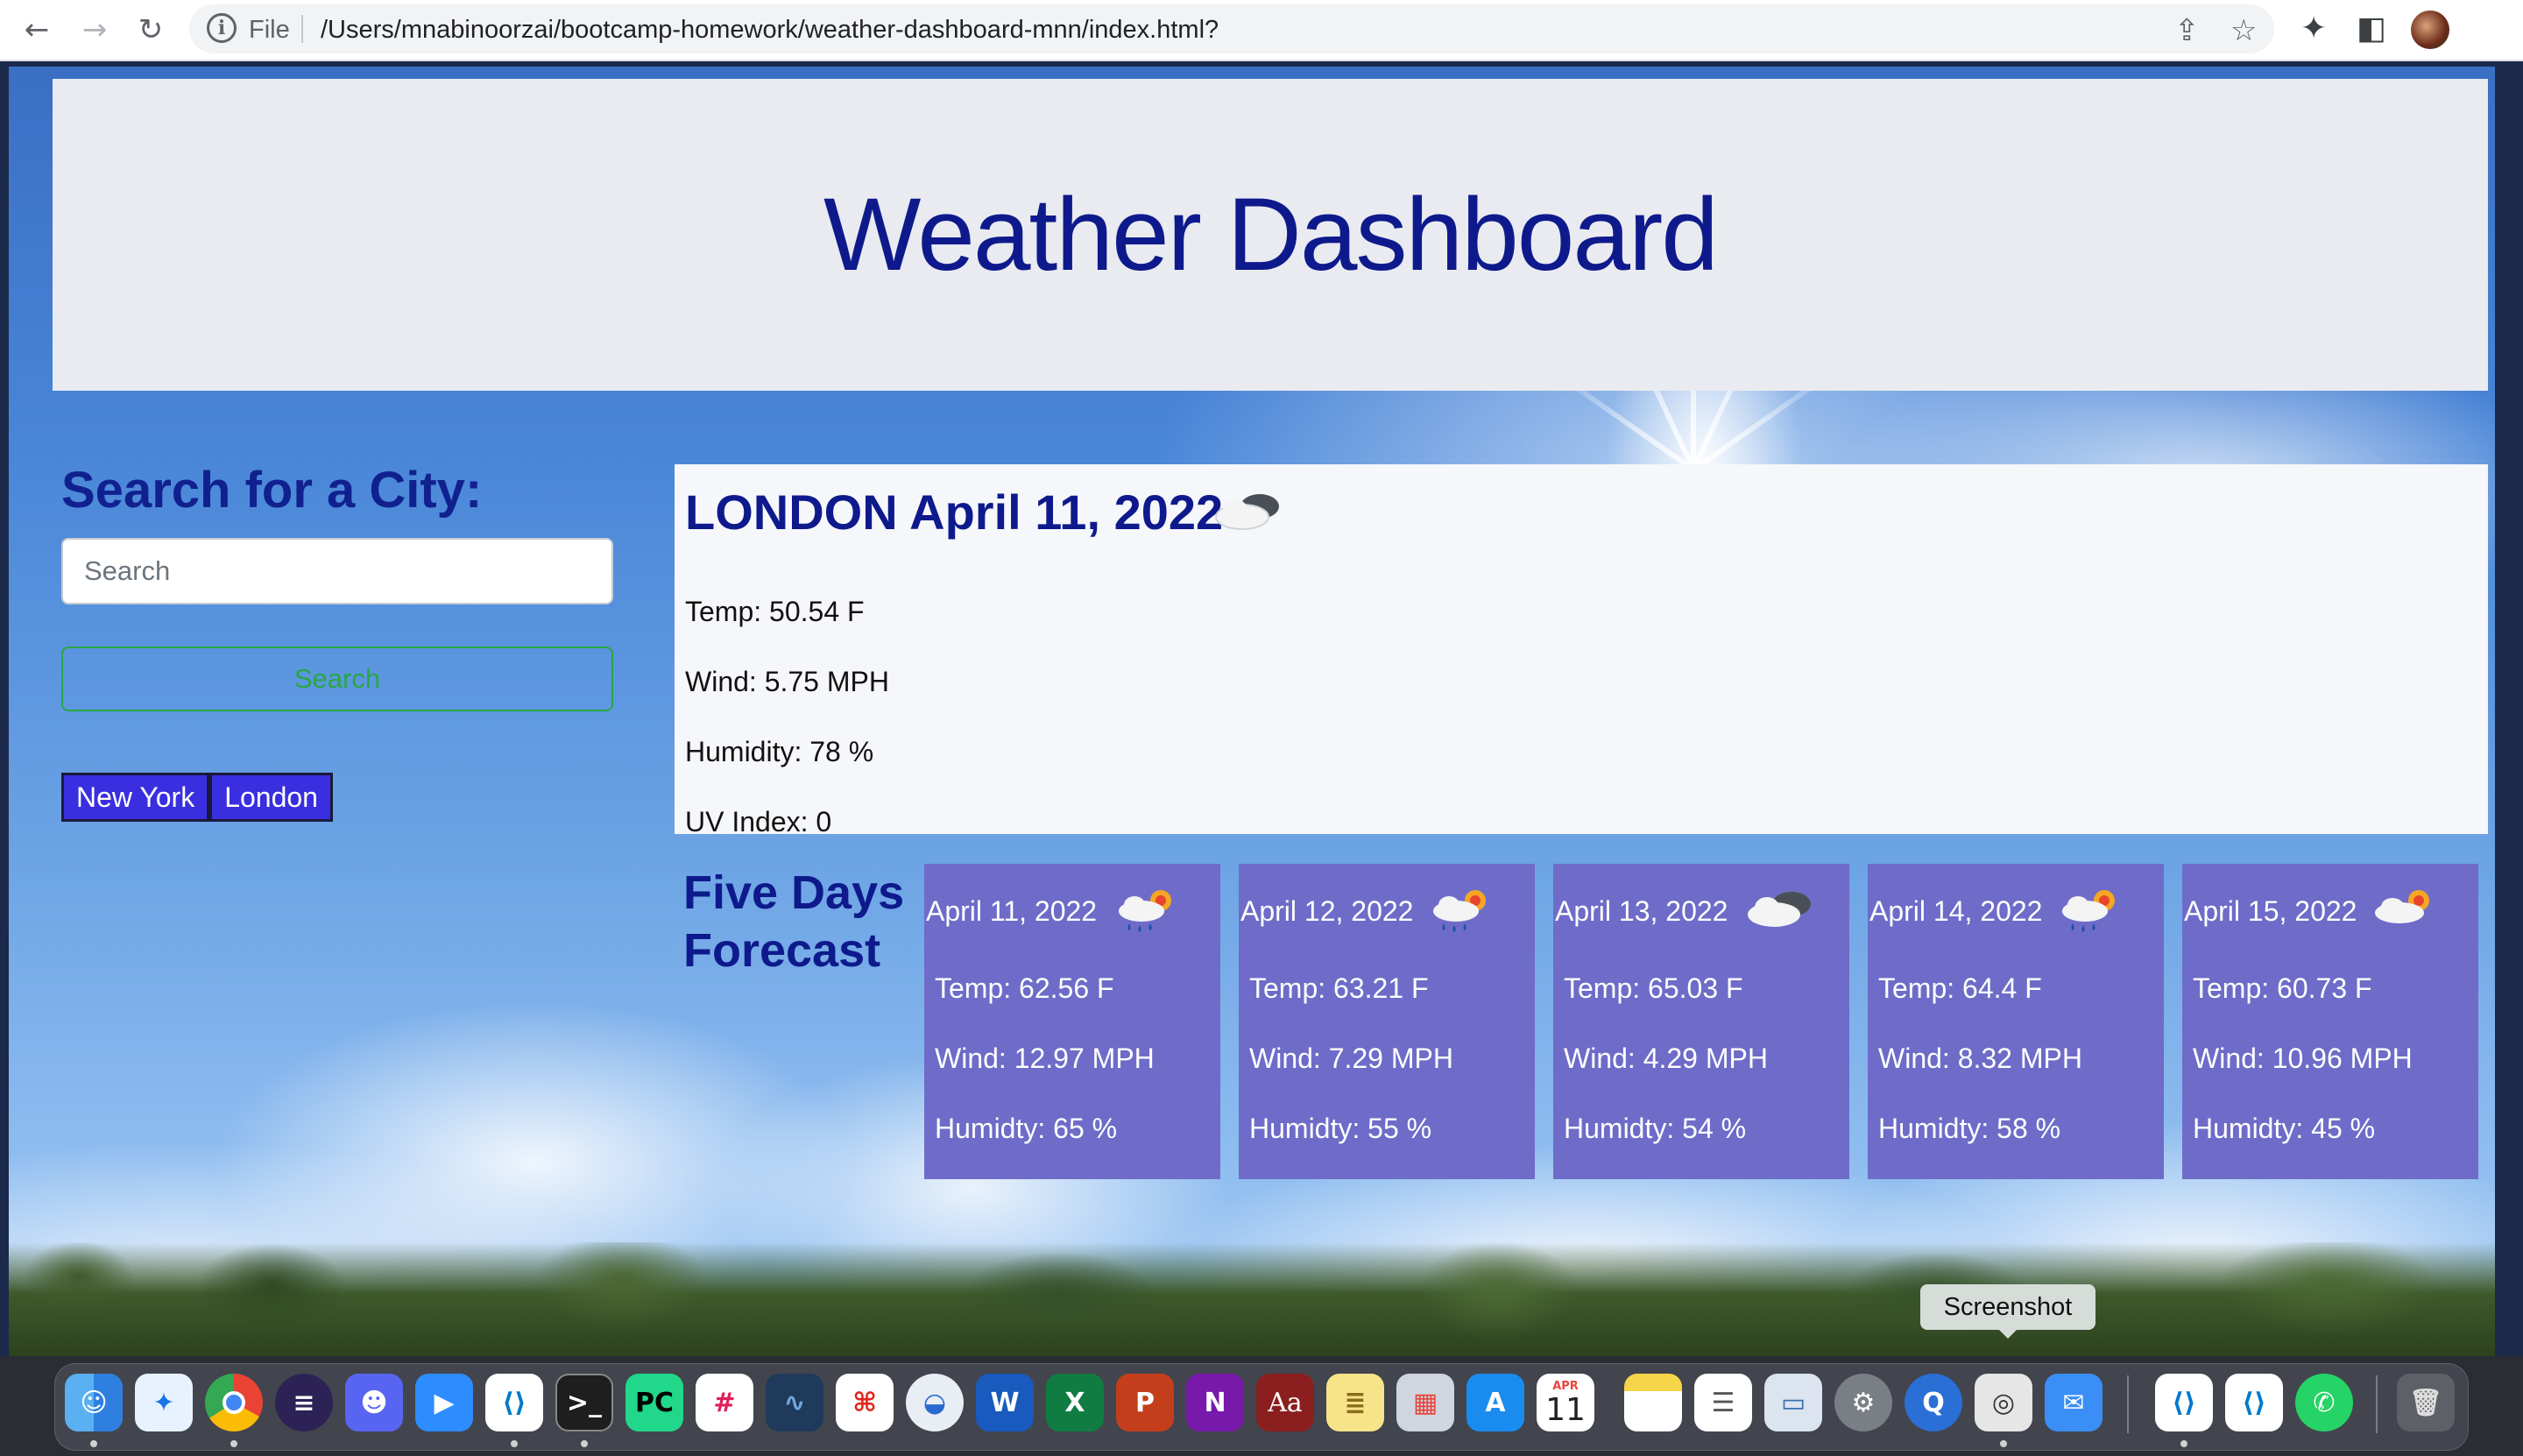 This screenshot has height=1456, width=2523. What do you see at coordinates (794, 921) in the screenshot?
I see `forecast-title: Five Days Forecast` at bounding box center [794, 921].